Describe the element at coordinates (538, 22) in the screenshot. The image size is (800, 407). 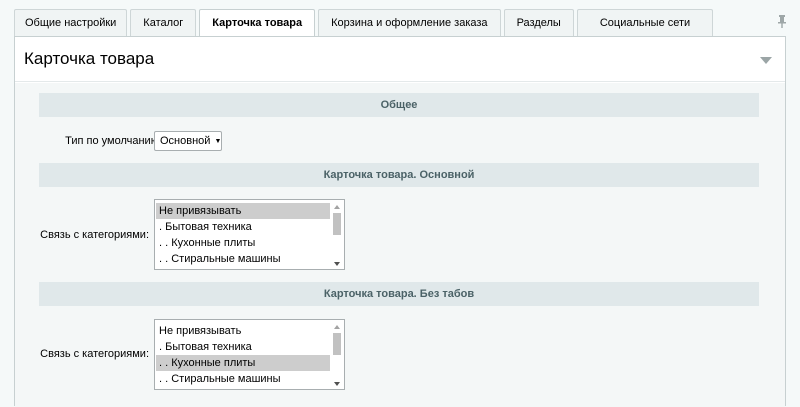
I see `tab-sections: Разделы` at that location.